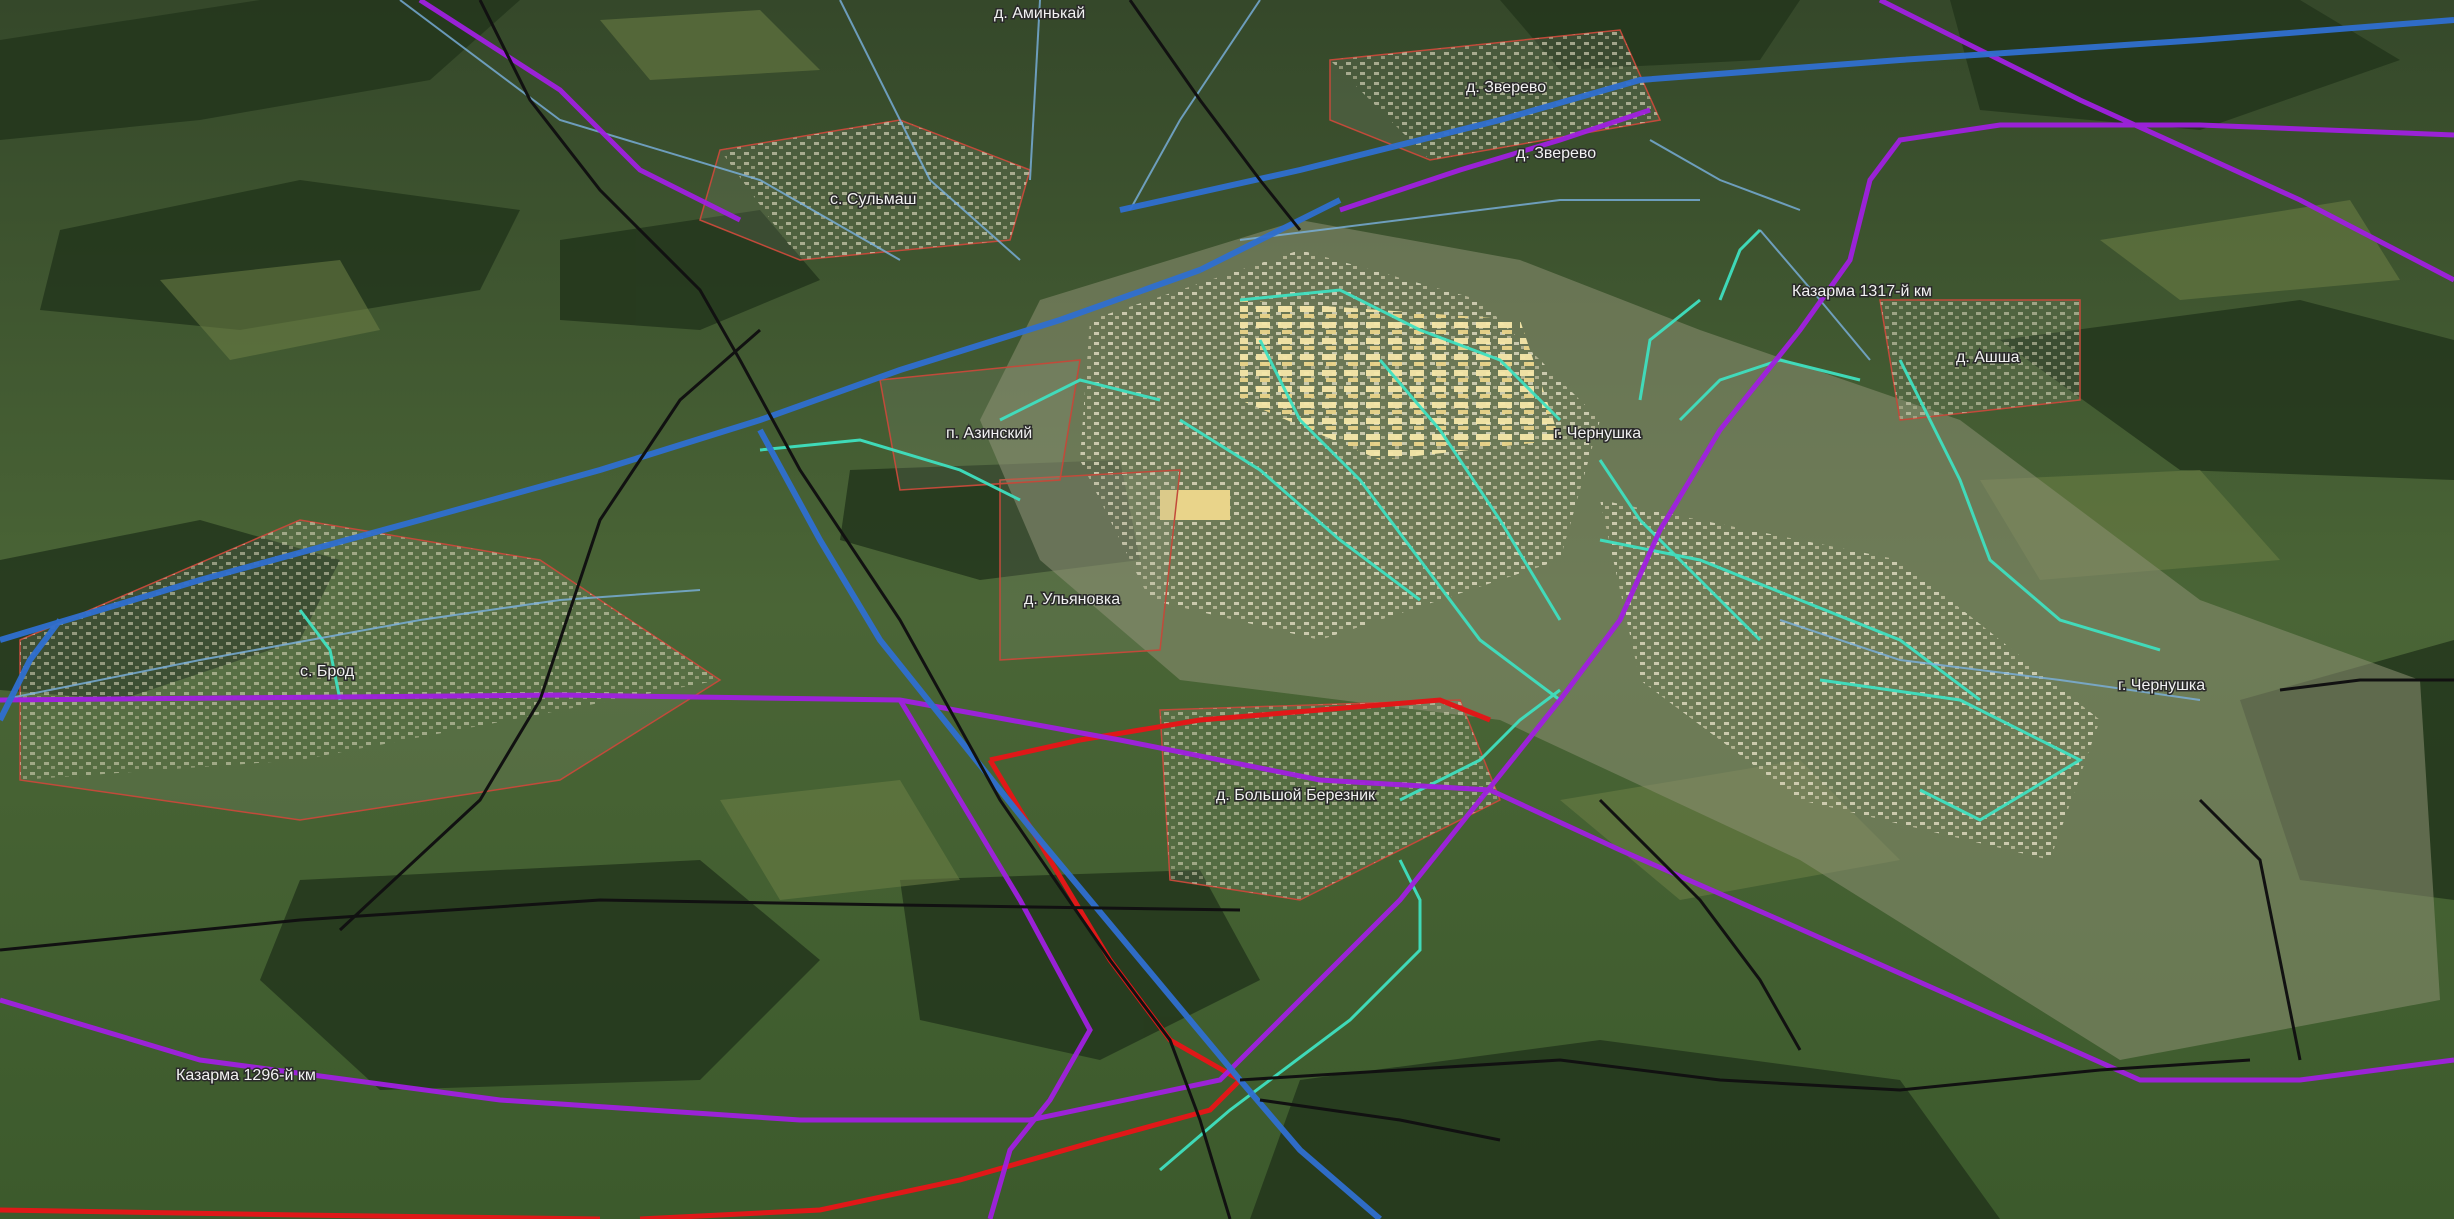  Describe the element at coordinates (246, 1075) in the screenshot. I see `label-kazarma-1296: Казарма 1296-й км` at that location.